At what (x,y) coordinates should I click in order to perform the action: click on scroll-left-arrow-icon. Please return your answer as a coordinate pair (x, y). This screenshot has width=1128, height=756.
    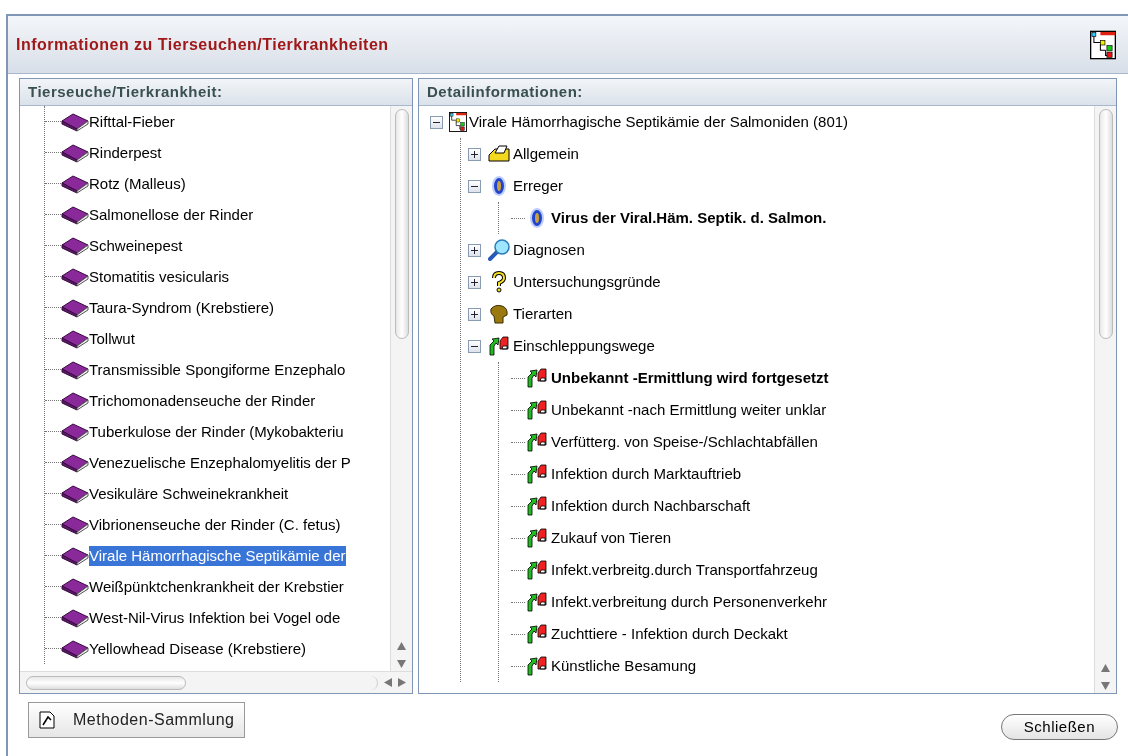
    Looking at the image, I should click on (388, 682).